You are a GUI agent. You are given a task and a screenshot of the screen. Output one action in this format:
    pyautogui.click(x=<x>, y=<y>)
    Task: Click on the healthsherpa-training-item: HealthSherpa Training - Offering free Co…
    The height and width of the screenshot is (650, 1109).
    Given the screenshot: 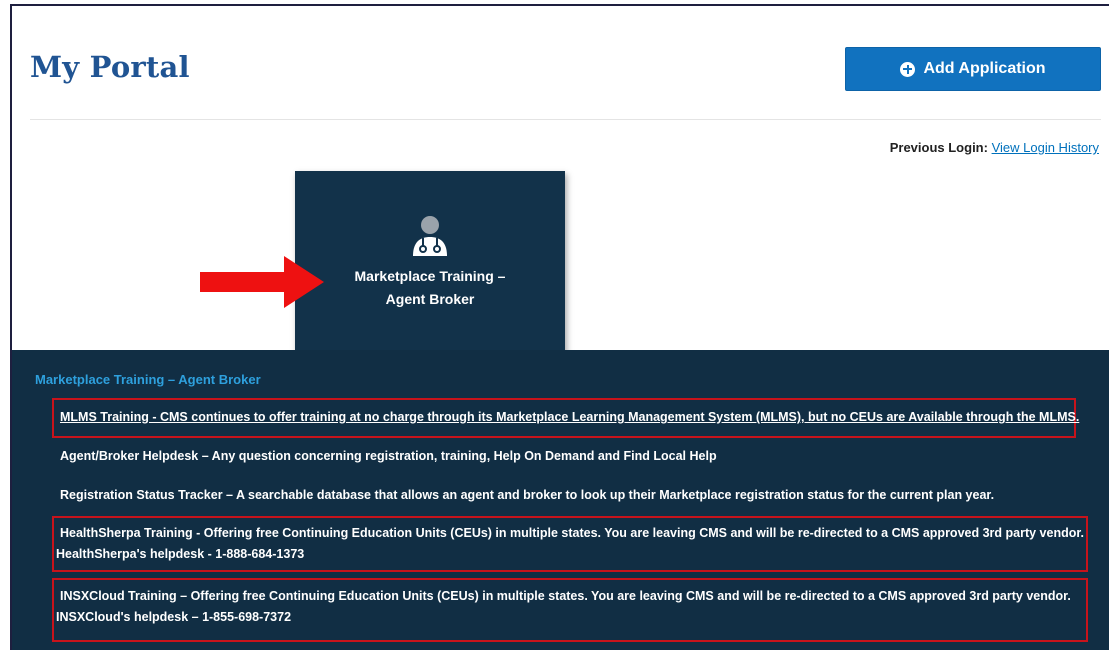 What is the action you would take?
    pyautogui.click(x=572, y=533)
    